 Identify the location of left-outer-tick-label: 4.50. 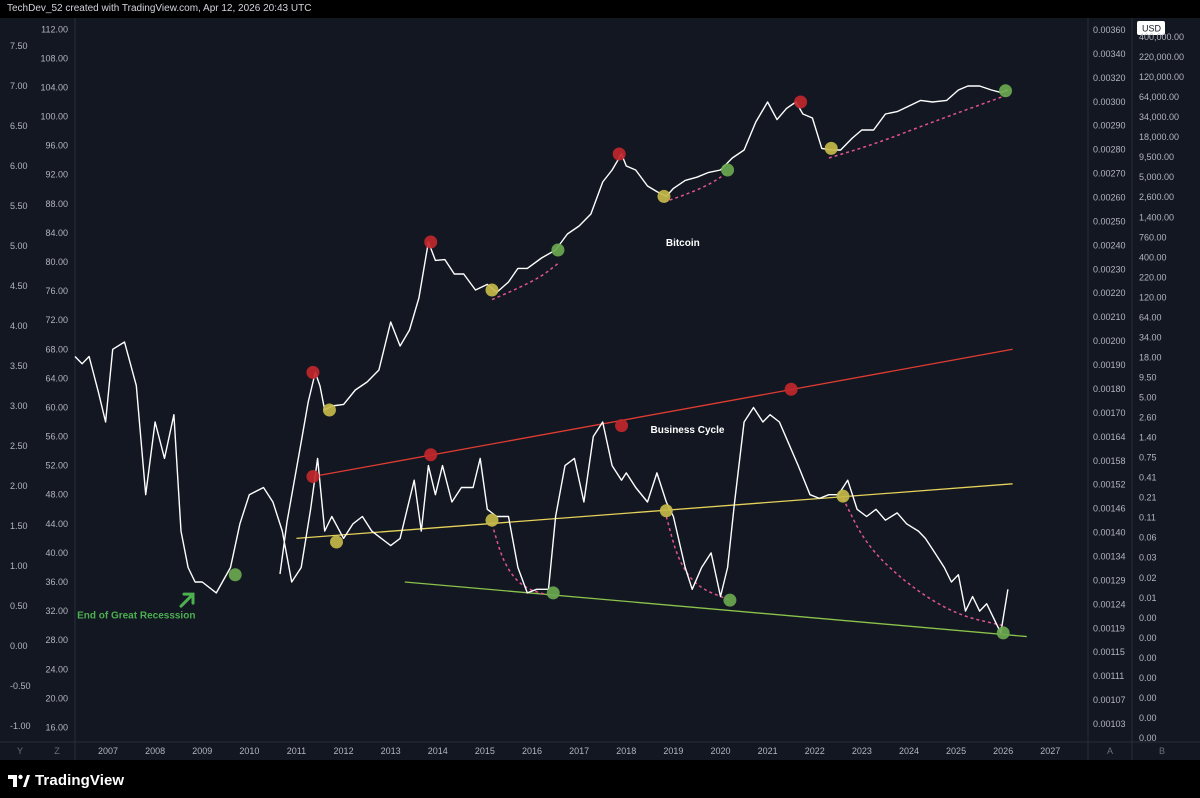
(19, 286).